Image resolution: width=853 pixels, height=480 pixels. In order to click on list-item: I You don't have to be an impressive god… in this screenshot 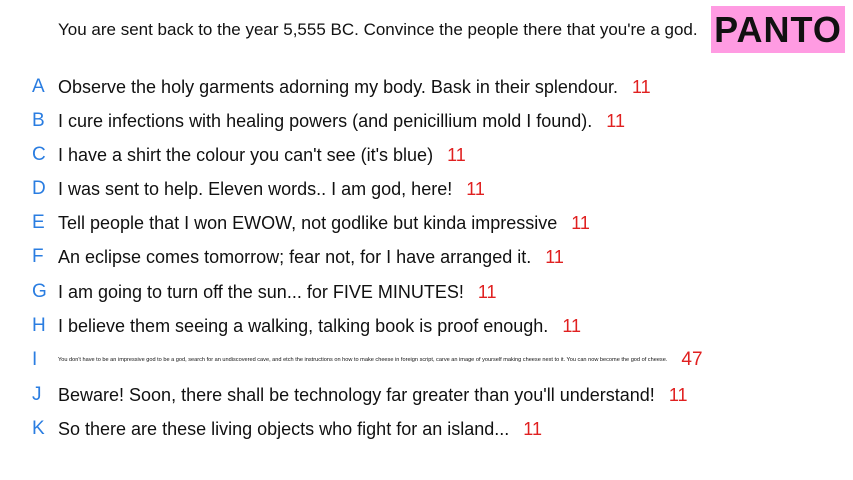, I will do `click(426, 360)`.